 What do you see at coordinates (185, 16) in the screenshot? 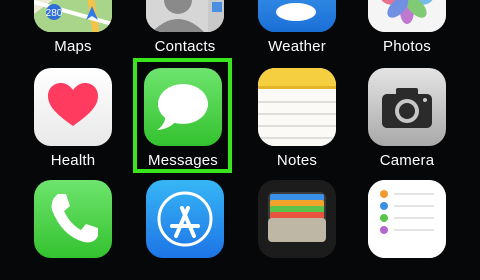
I see `contacts-icon` at bounding box center [185, 16].